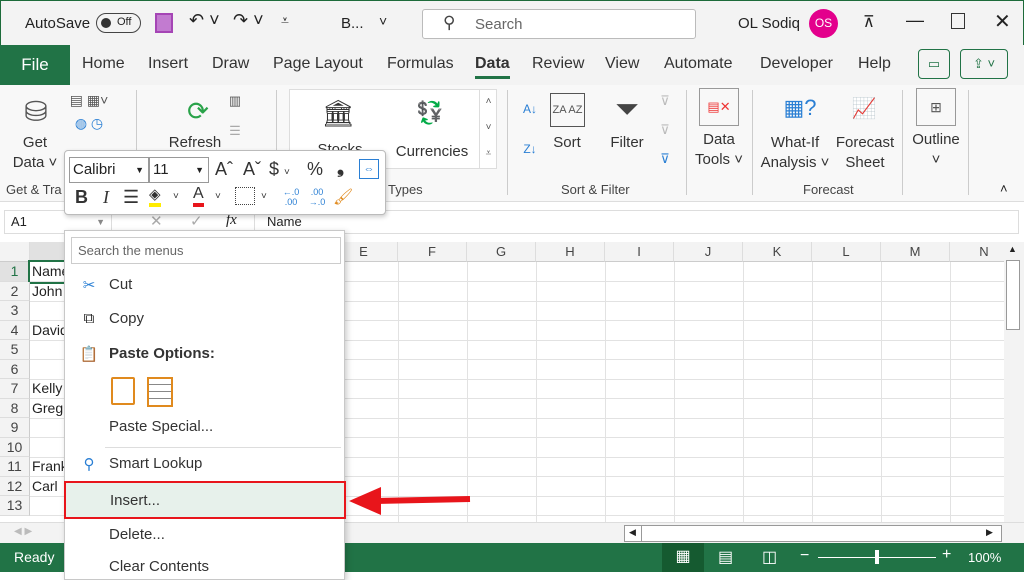 Image resolution: width=1024 pixels, height=580 pixels. I want to click on close-icon: ✕, so click(1002, 21).